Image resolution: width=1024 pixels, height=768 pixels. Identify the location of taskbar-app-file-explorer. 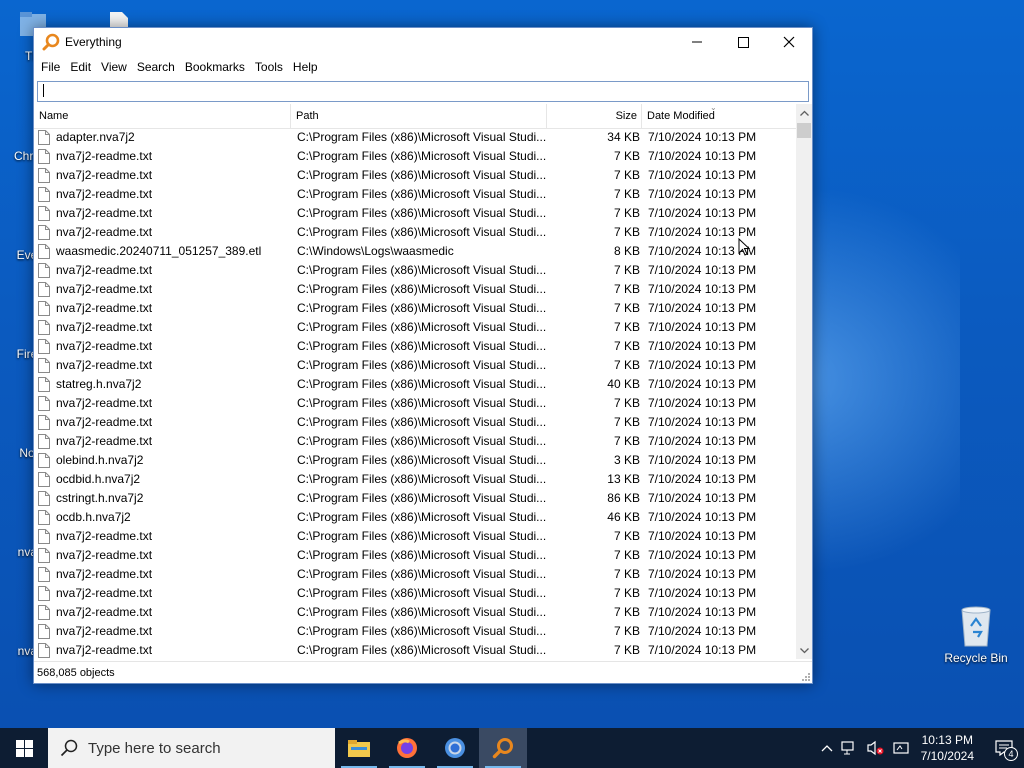
(359, 748).